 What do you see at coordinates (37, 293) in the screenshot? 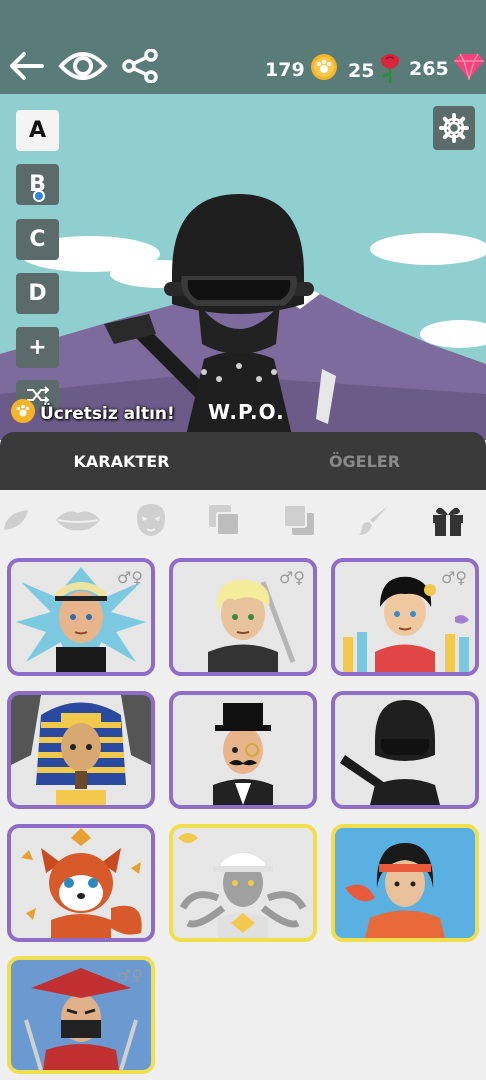
I see `slot-d-button: D` at bounding box center [37, 293].